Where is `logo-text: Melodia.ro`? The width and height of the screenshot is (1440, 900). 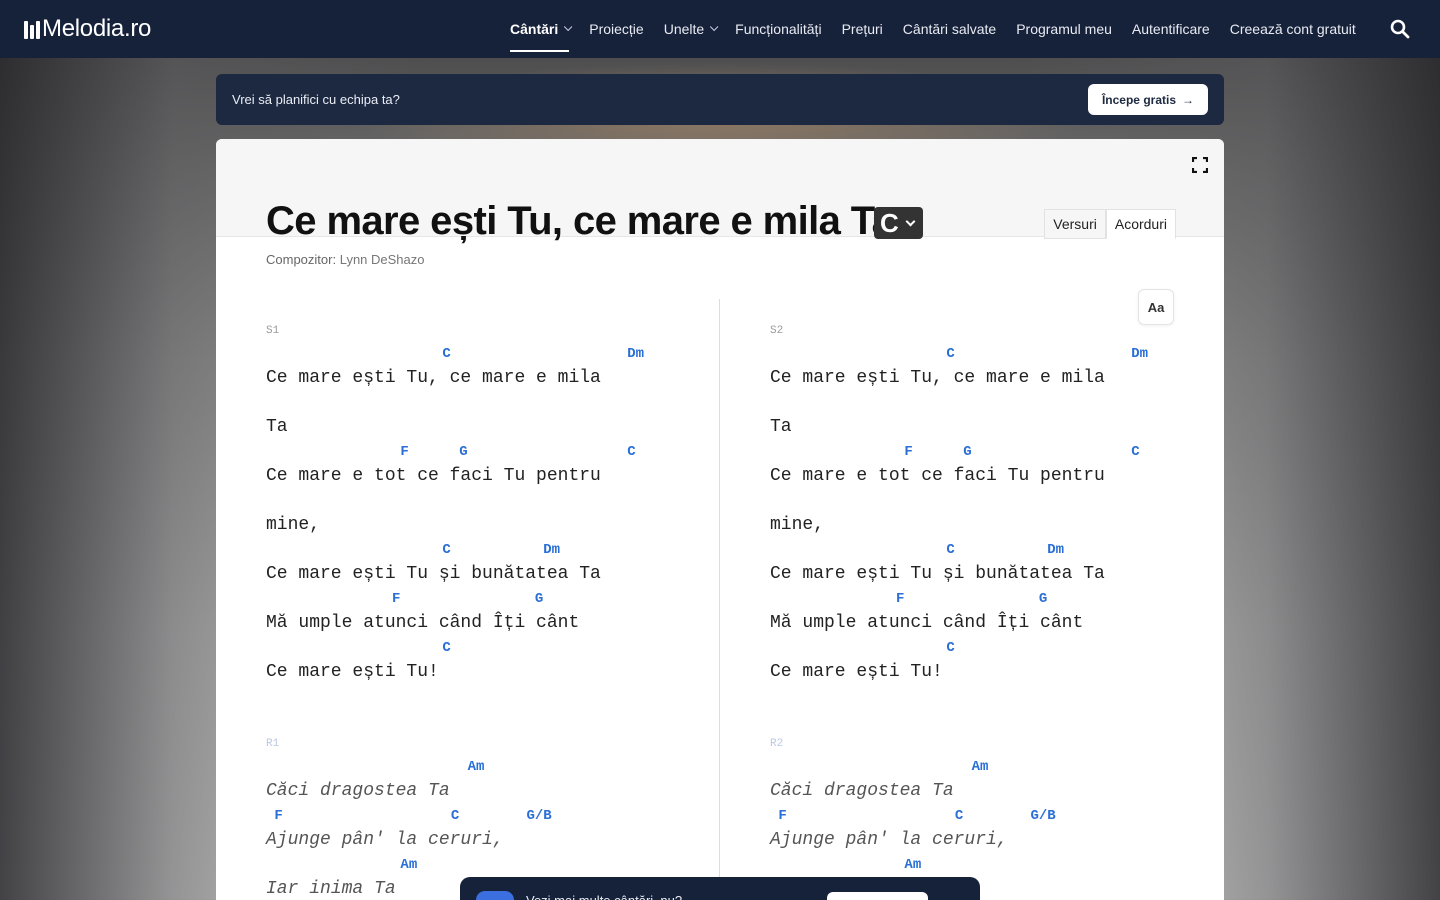 logo-text: Melodia.ro is located at coordinates (97, 28).